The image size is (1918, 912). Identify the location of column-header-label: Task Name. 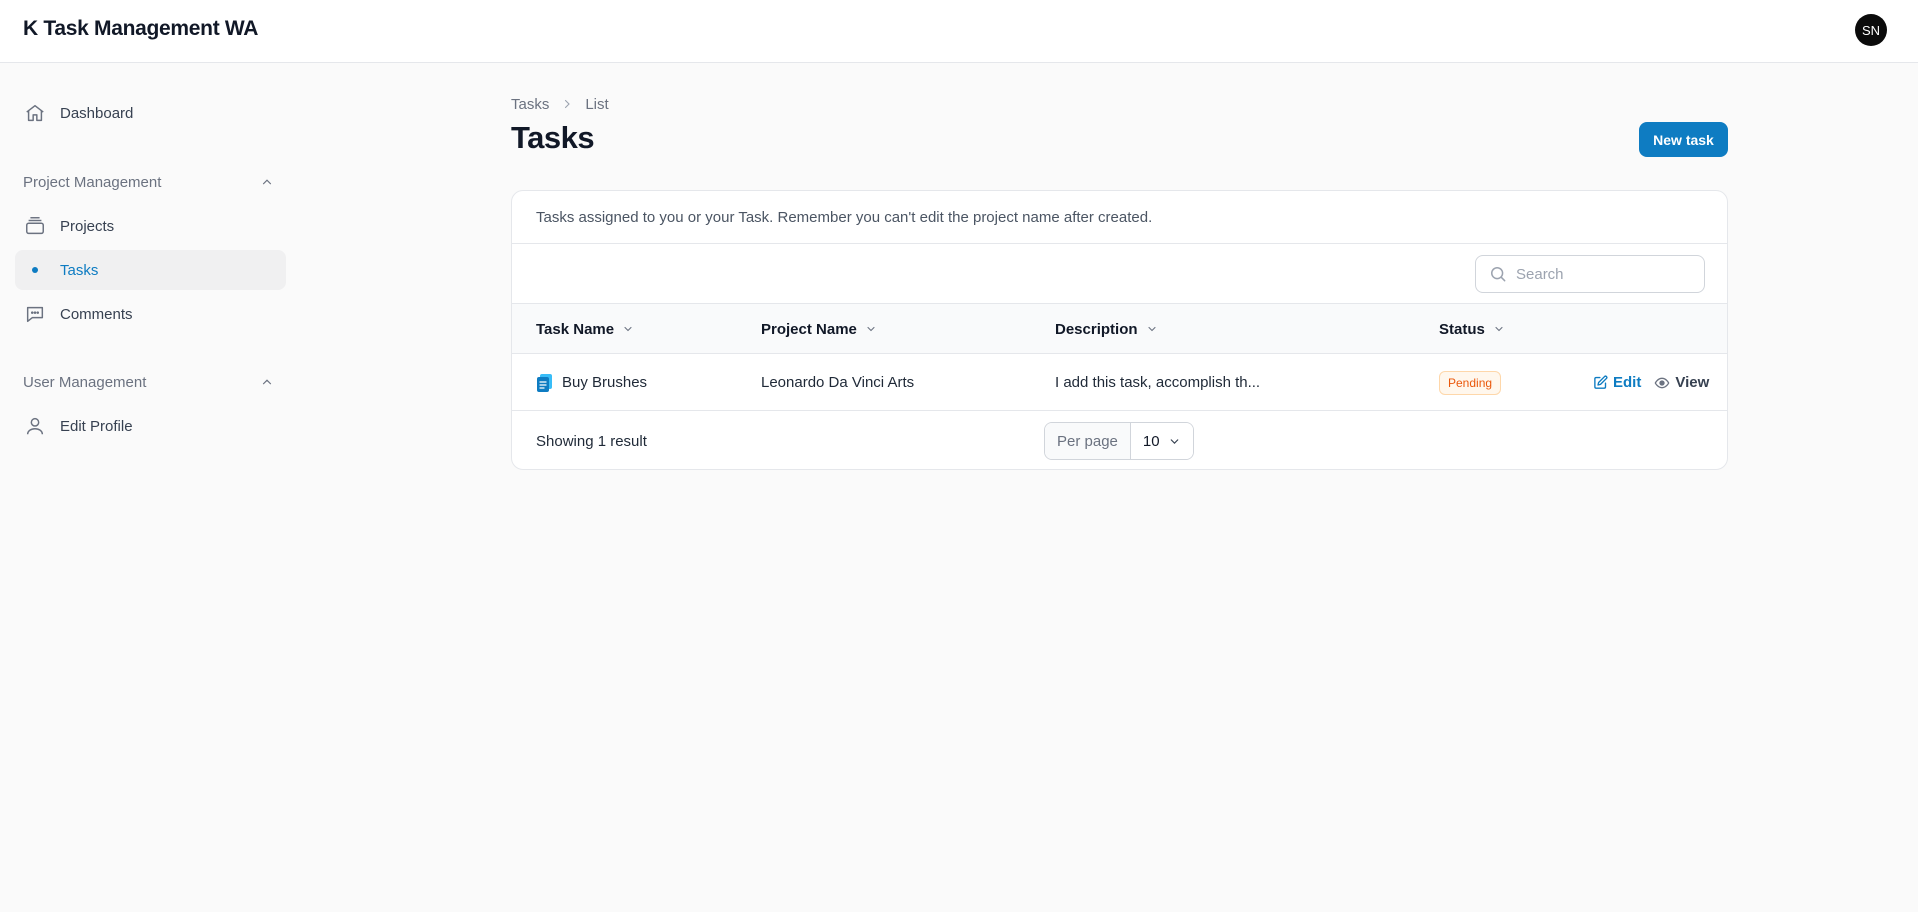
(575, 329).